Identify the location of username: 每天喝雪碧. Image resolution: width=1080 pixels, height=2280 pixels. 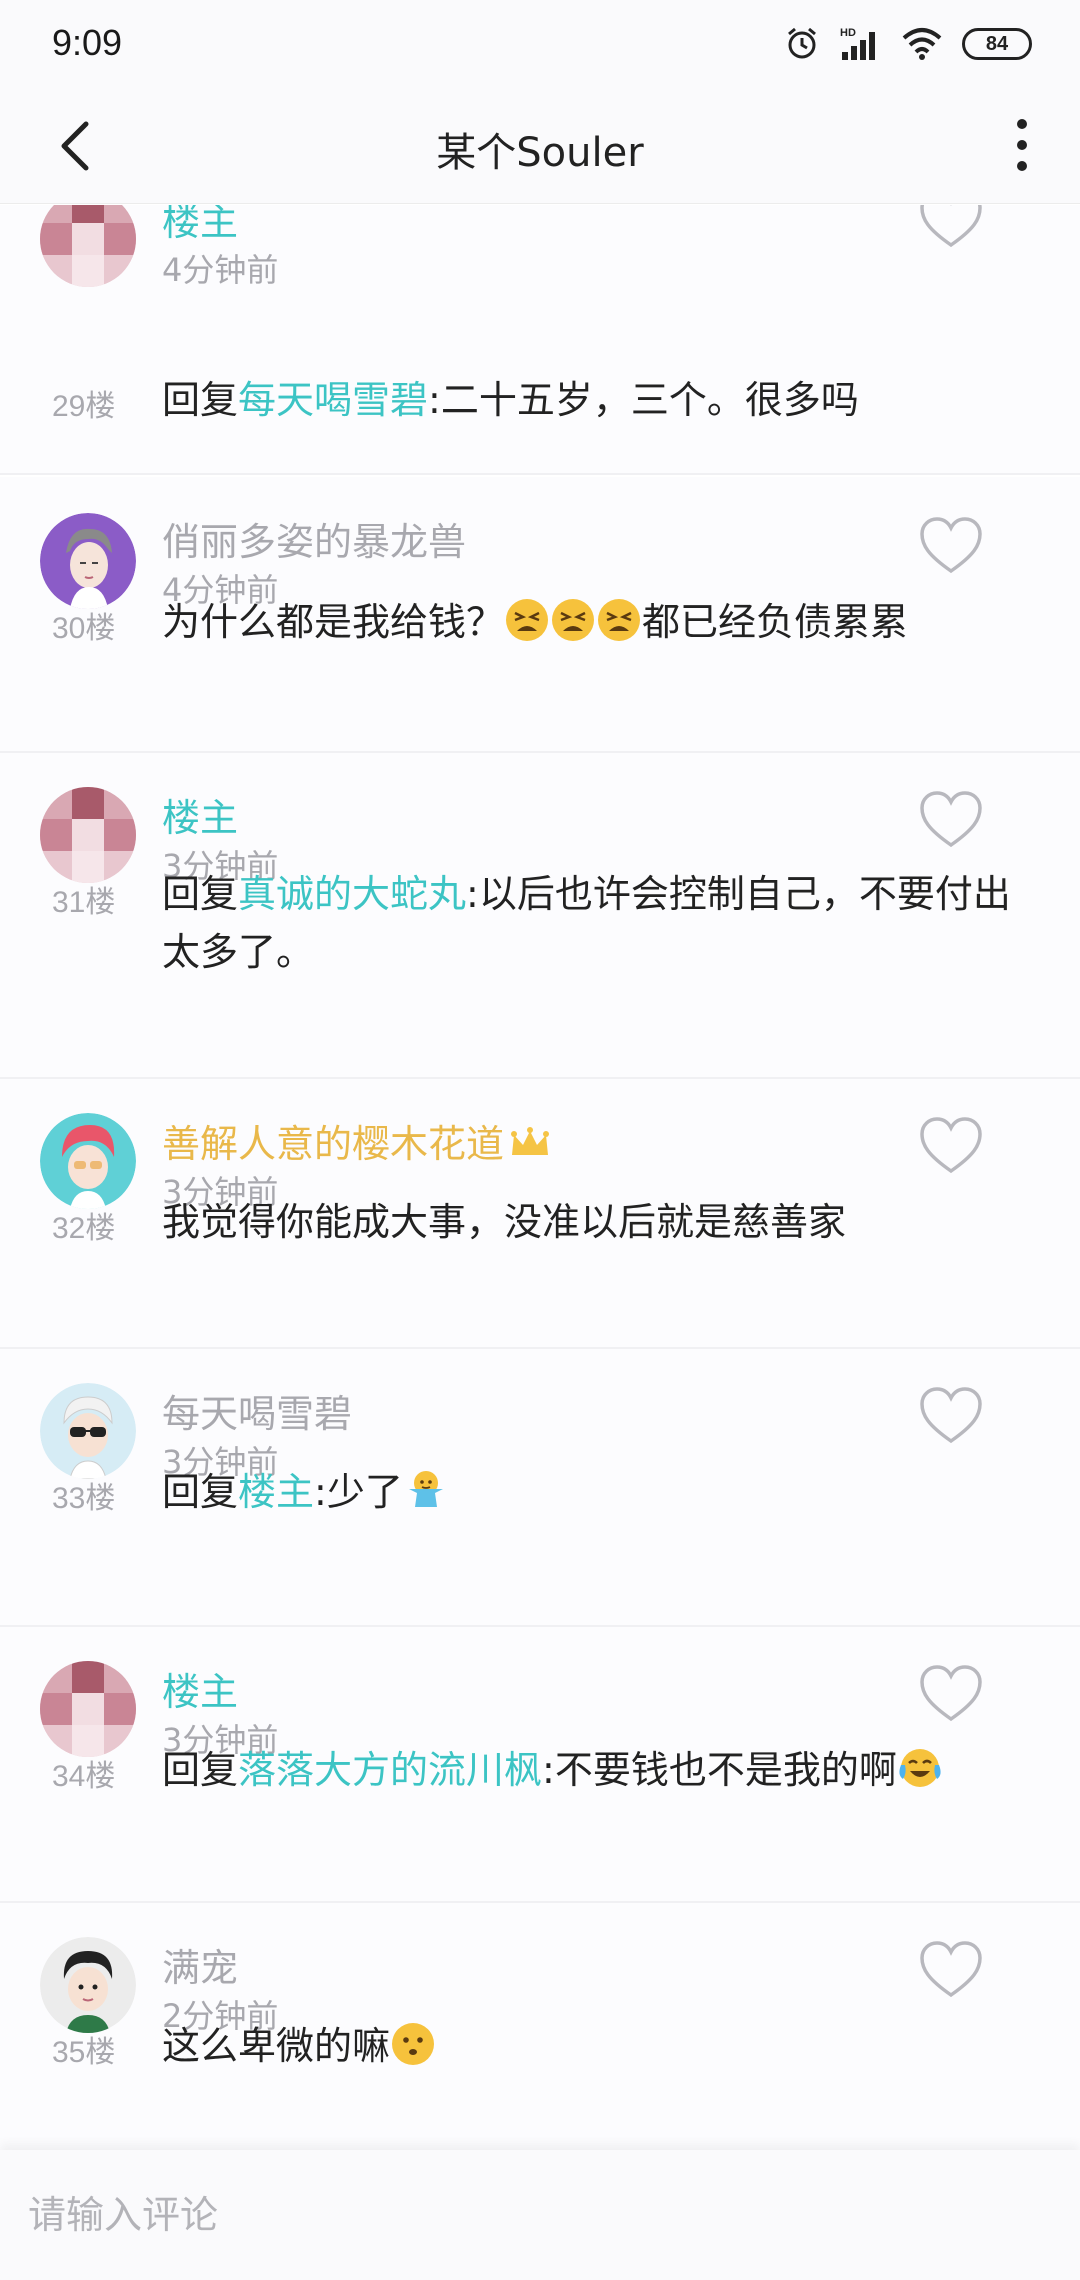
(257, 1410).